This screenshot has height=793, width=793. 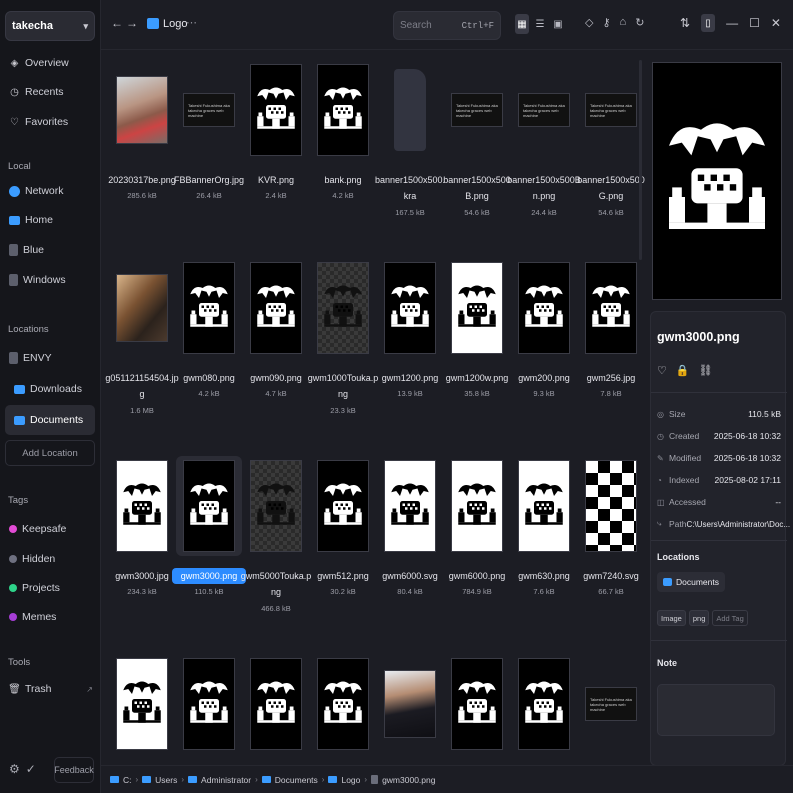 I want to click on path-segment: Users, so click(x=166, y=780).